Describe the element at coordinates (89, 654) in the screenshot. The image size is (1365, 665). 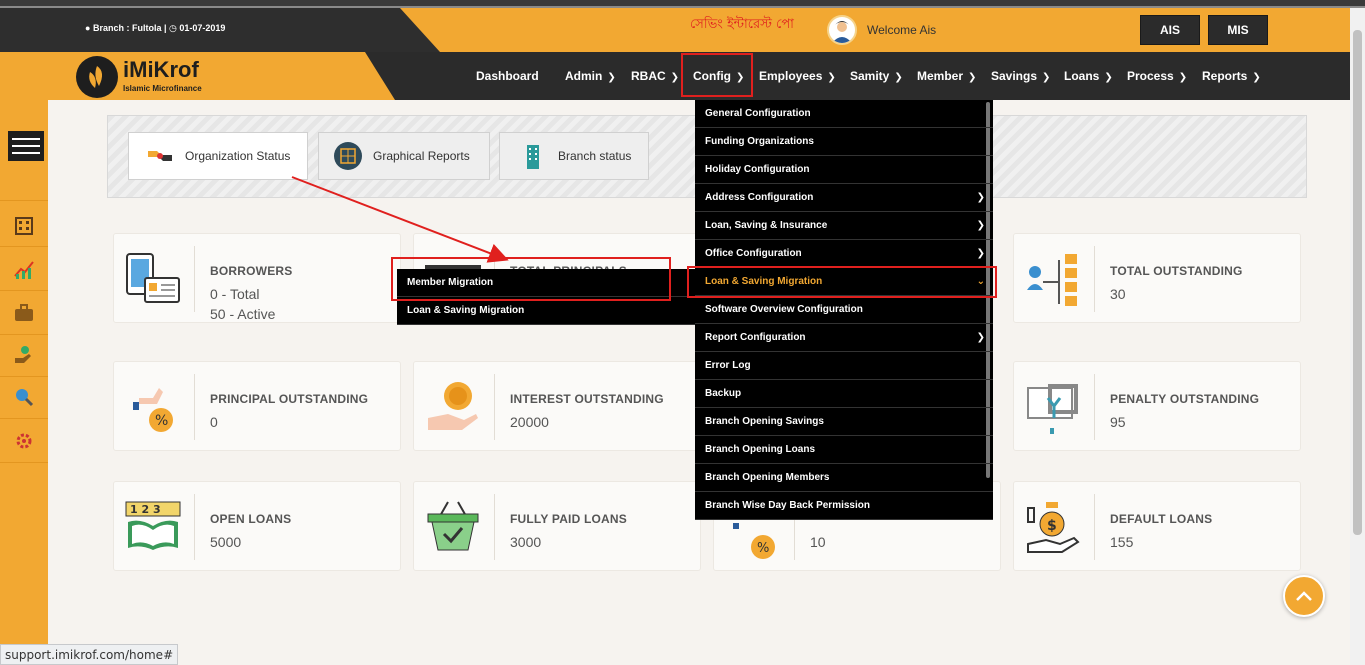
I see `status-bar-url: support.imikrof.com/home#` at that location.